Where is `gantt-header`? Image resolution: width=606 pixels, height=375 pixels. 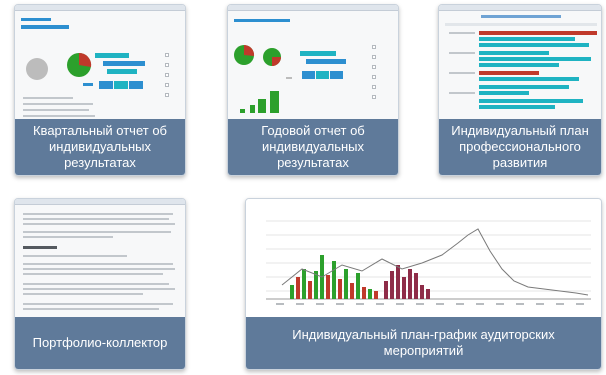 gantt-header is located at coordinates (521, 24).